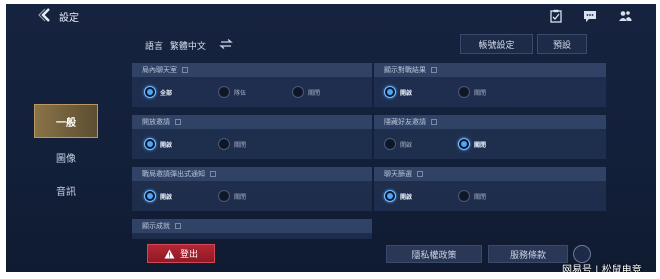 This screenshot has height=279, width=660. What do you see at coordinates (173, 174) in the screenshot?
I see `section-title: 戰局邀請彈出式通知` at bounding box center [173, 174].